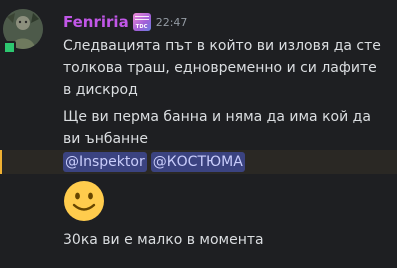  I want to click on slightly-smiling-face-emoji, so click(84, 201).